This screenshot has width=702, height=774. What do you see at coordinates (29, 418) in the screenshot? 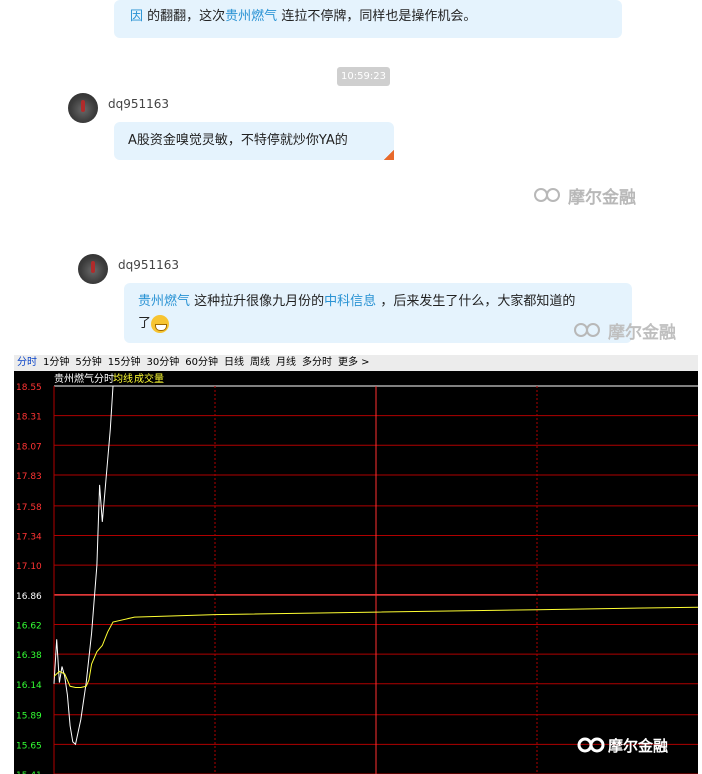
I see `y-tick-label: 18.31` at bounding box center [29, 418].